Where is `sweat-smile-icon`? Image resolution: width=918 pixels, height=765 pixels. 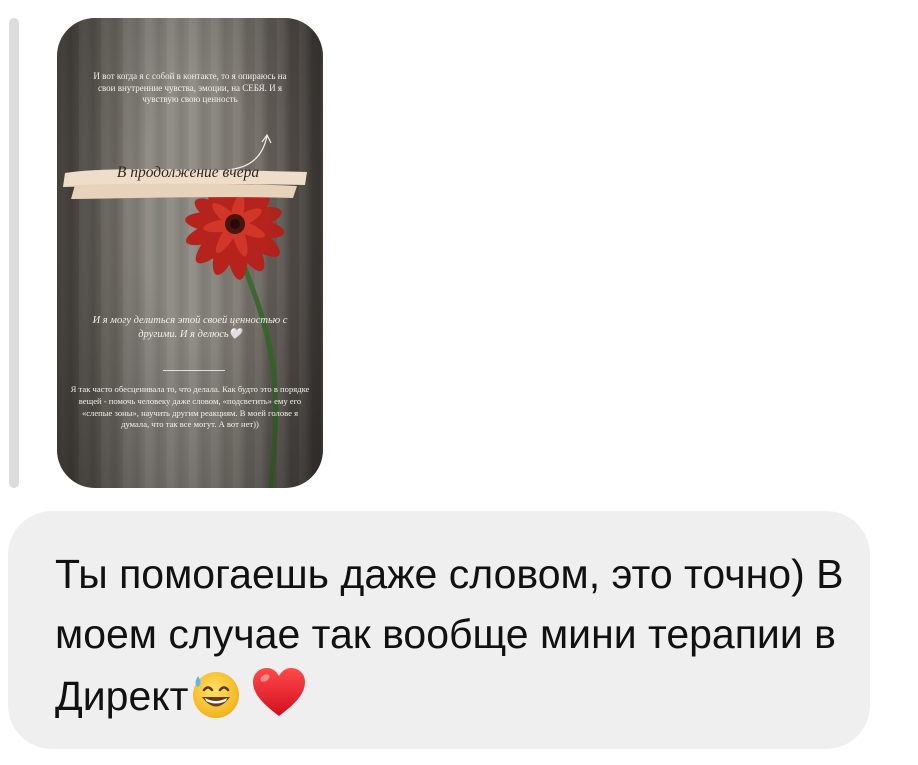 sweat-smile-icon is located at coordinates (216, 695).